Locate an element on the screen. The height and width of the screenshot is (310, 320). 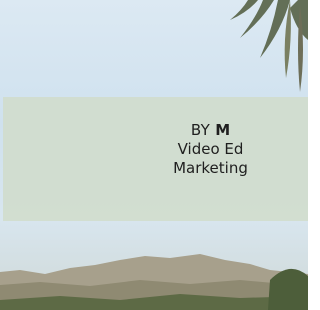
author-name: M is located at coordinates (222, 130).